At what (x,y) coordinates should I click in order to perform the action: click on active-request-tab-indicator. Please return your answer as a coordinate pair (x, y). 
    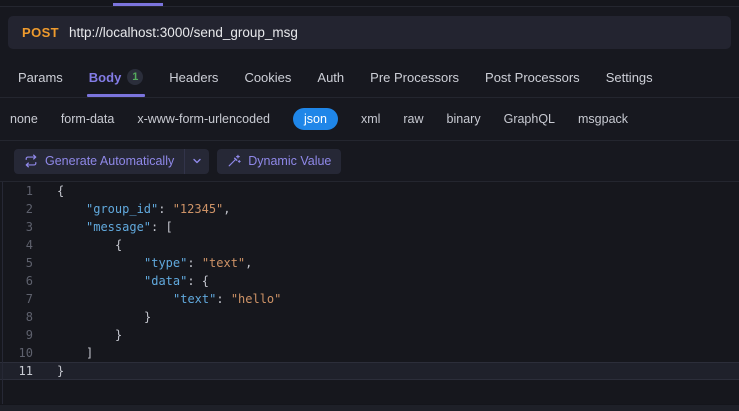
    Looking at the image, I should click on (138, 4).